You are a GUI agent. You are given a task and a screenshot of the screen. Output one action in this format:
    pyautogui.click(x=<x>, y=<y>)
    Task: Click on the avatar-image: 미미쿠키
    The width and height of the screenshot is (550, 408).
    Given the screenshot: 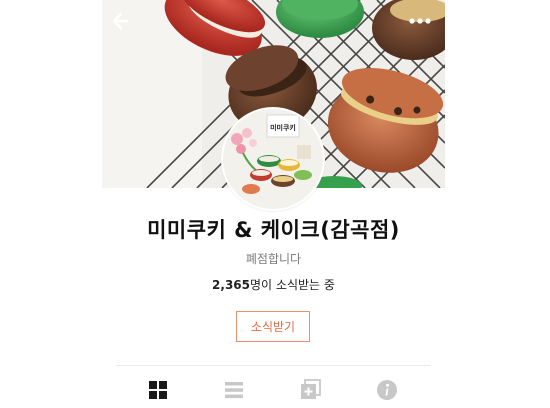 What is the action you would take?
    pyautogui.click(x=273, y=159)
    